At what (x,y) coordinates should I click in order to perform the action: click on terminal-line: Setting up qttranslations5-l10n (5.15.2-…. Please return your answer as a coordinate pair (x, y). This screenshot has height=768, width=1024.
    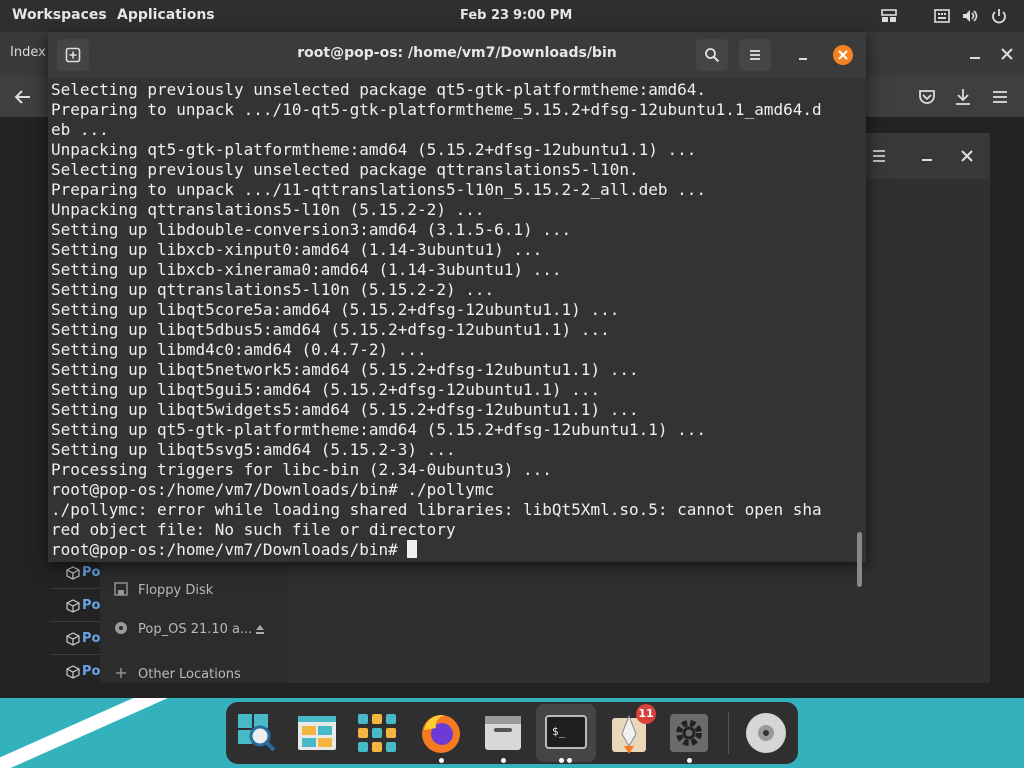
    Looking at the image, I should click on (273, 289).